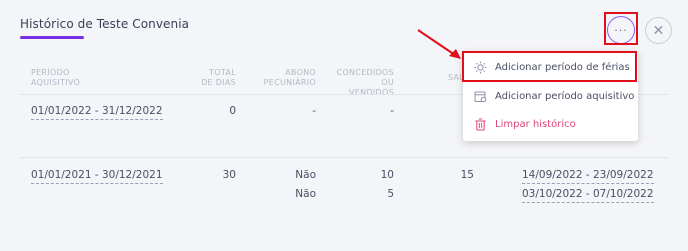 The image size is (688, 251). What do you see at coordinates (535, 124) in the screenshot?
I see `menu-item-label: Limpar histórico` at bounding box center [535, 124].